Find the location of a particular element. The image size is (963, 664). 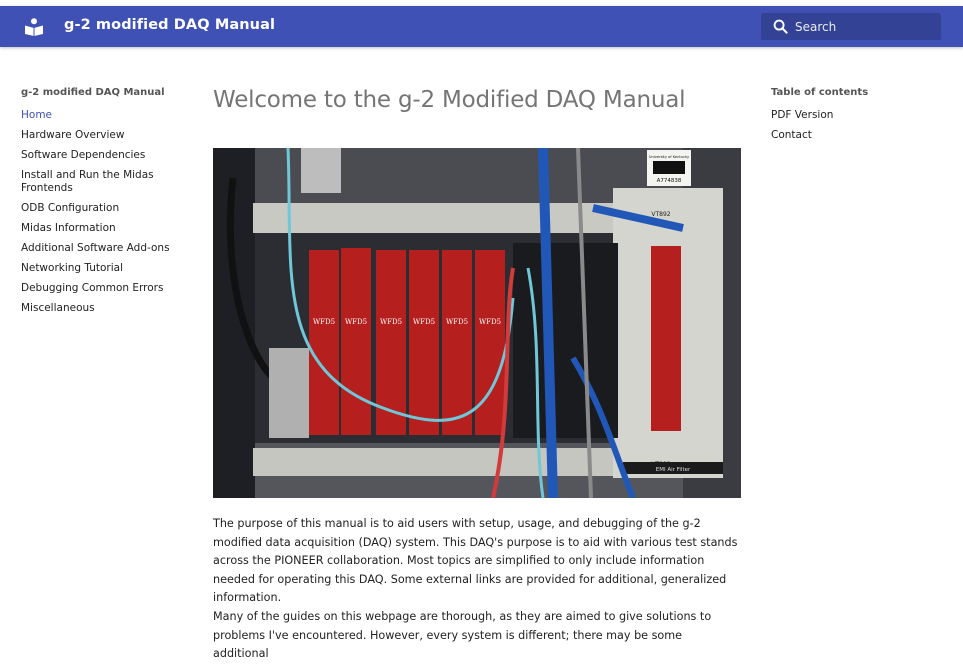

search-input is located at coordinates (865, 26).